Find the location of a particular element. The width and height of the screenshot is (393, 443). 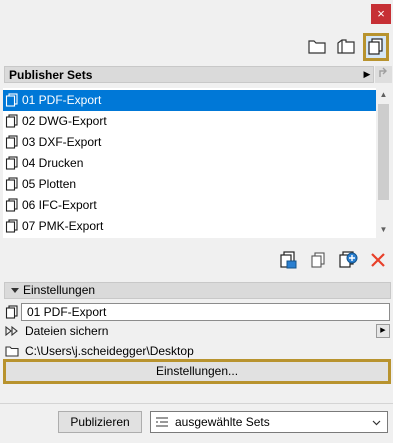

list-style-icon is located at coordinates (162, 422).